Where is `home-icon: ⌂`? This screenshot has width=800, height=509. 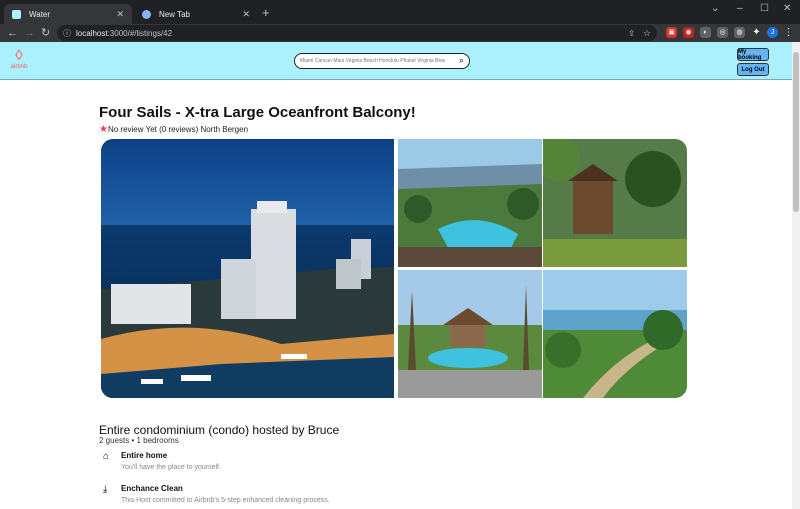
home-icon: ⌂ is located at coordinates (106, 456).